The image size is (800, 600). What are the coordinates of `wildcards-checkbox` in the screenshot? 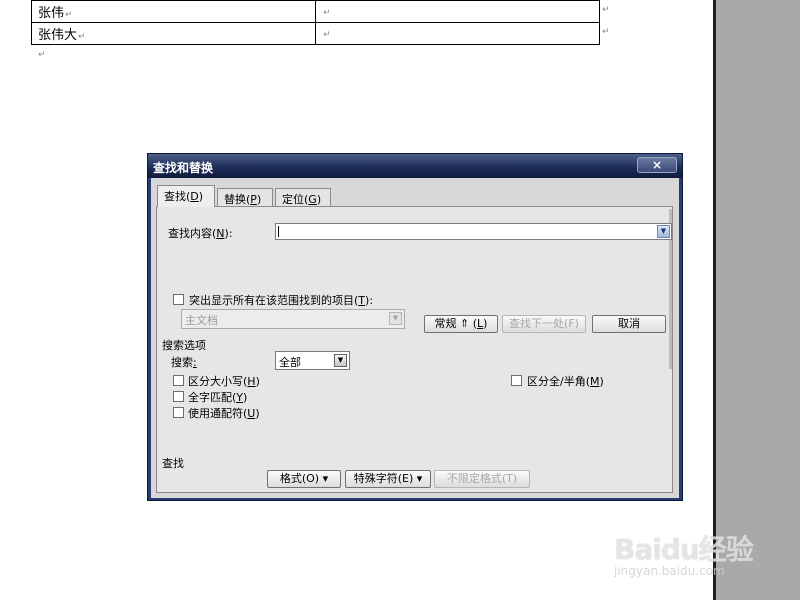 It's located at (178, 412).